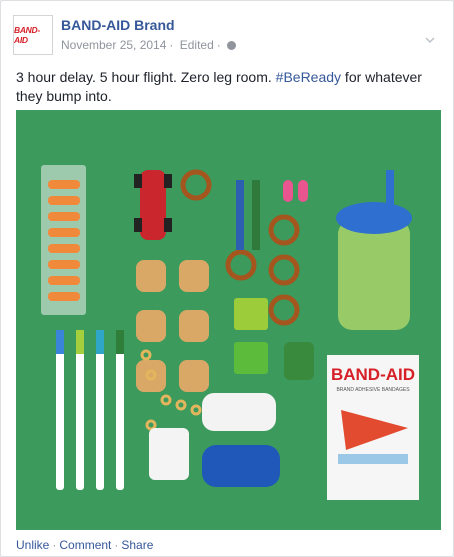  Describe the element at coordinates (232, 45) in the screenshot. I see `globe-icon` at that location.